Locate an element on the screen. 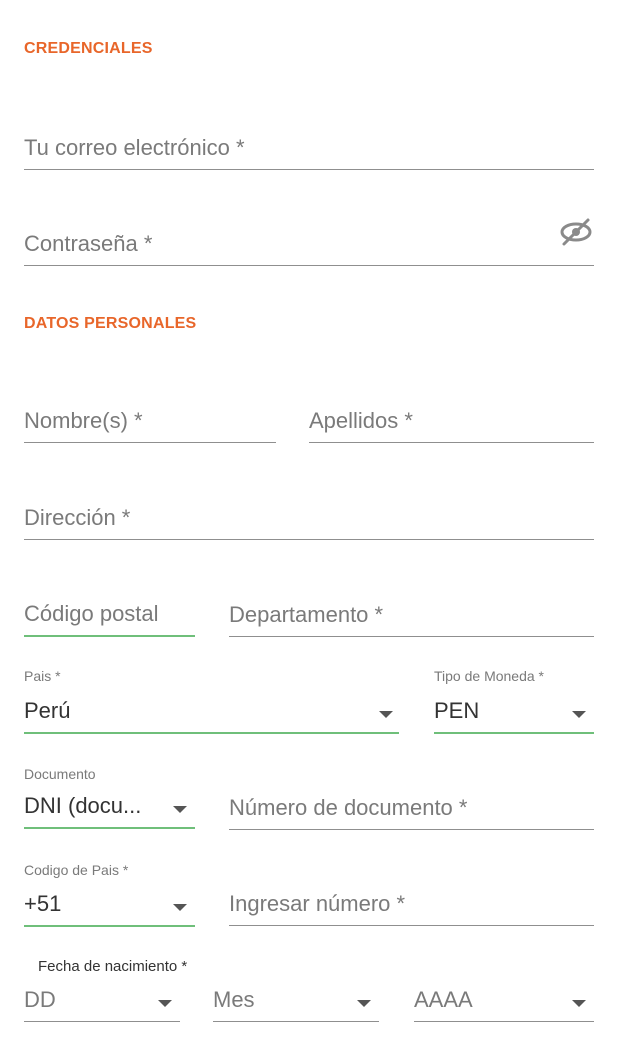 Image resolution: width=620 pixels, height=1059 pixels. eye-slash-icon is located at coordinates (576, 232).